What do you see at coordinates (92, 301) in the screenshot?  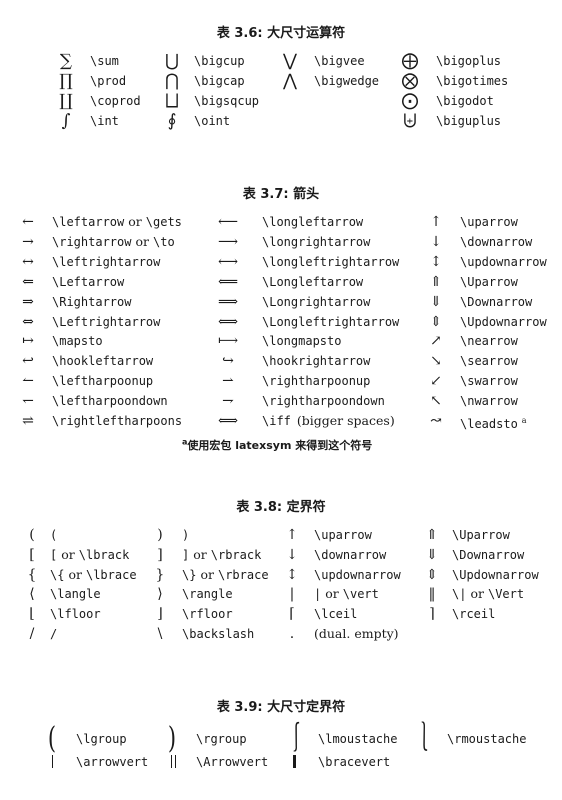 I see `command-text: \Rightarrow` at bounding box center [92, 301].